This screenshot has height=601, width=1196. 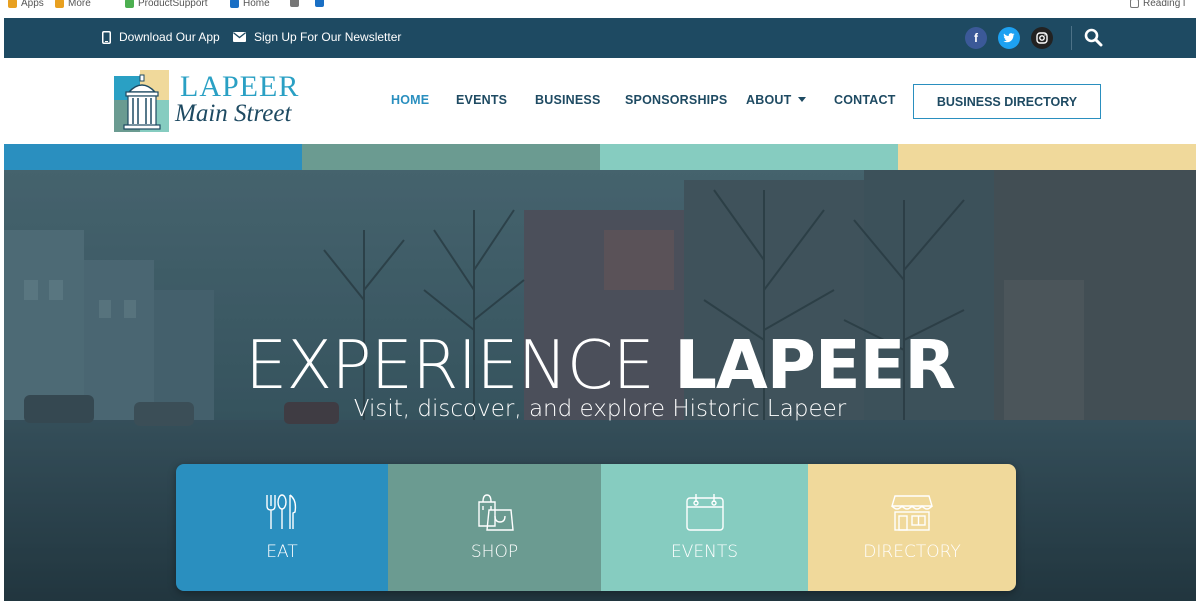 I want to click on download-app-link: Download Our App, so click(x=161, y=37).